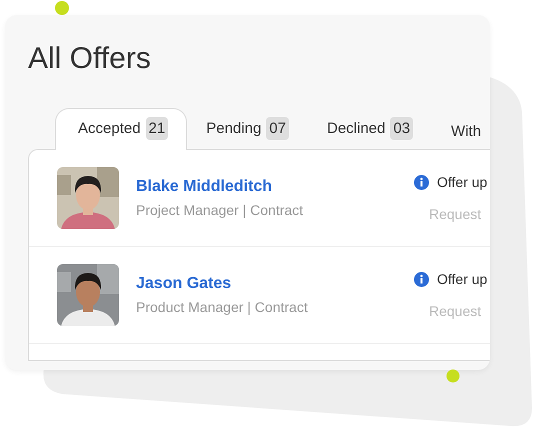 This screenshot has height=428, width=533. What do you see at coordinates (157, 128) in the screenshot?
I see `count-badge: 21` at bounding box center [157, 128].